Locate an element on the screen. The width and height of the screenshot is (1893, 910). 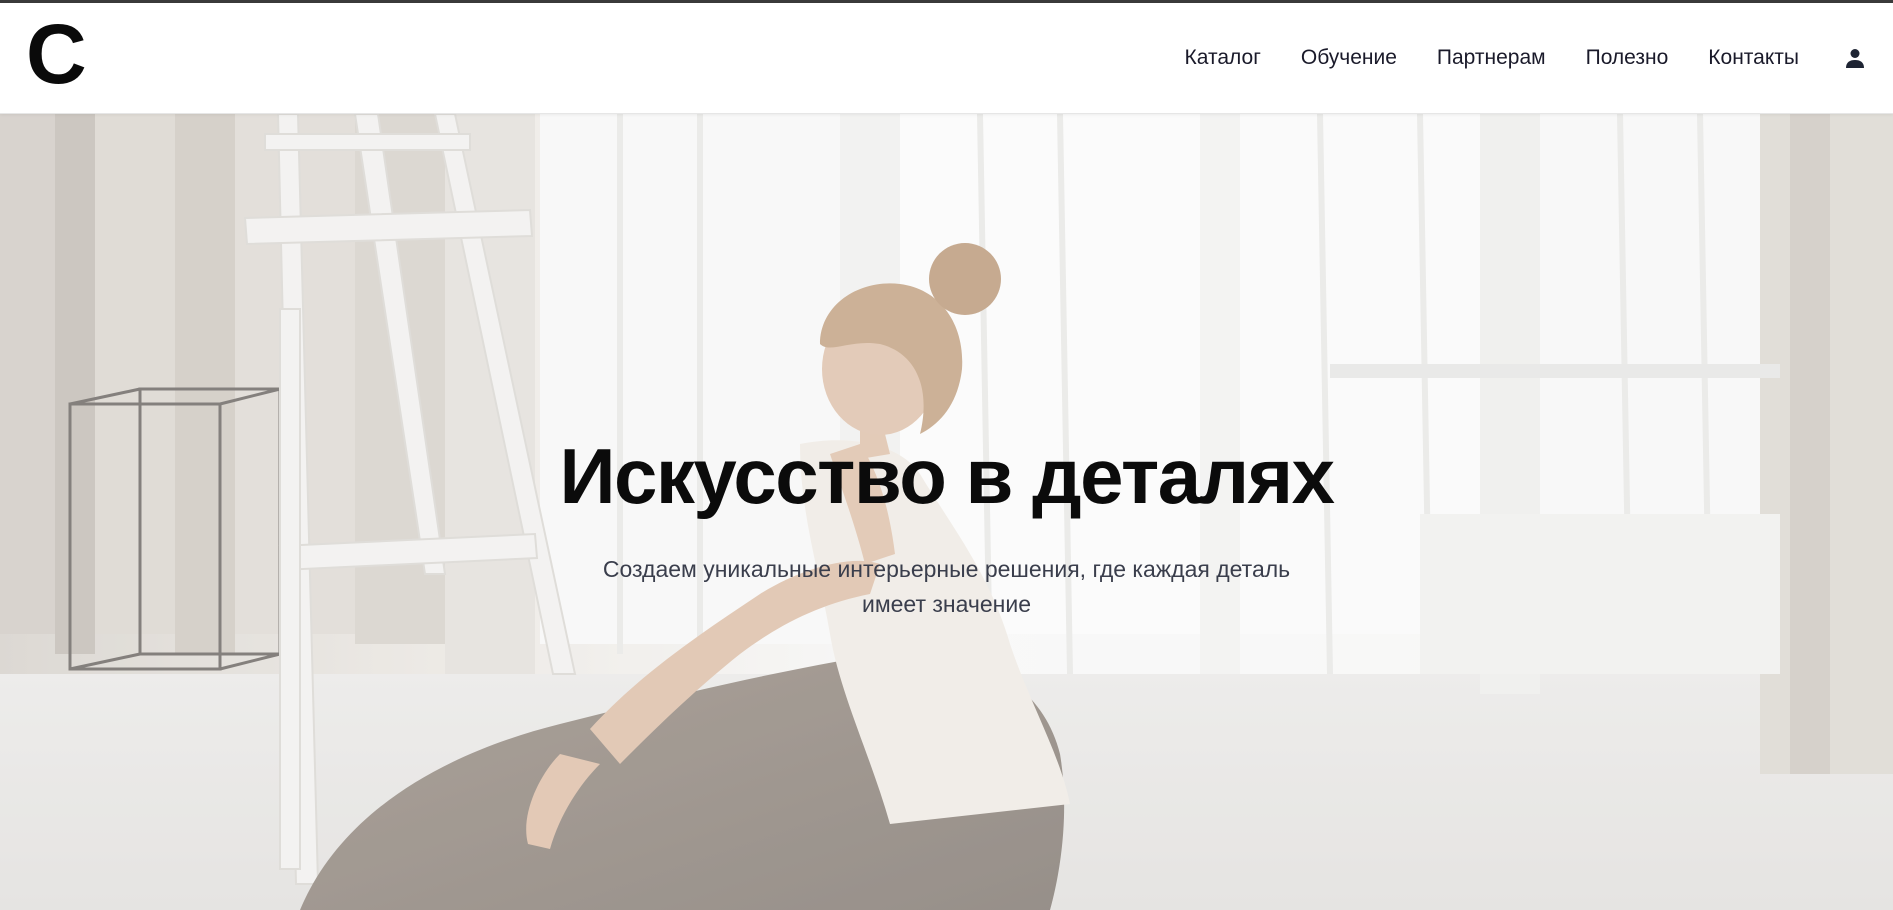
hero-title: Искусство в деталях is located at coordinates (947, 476).